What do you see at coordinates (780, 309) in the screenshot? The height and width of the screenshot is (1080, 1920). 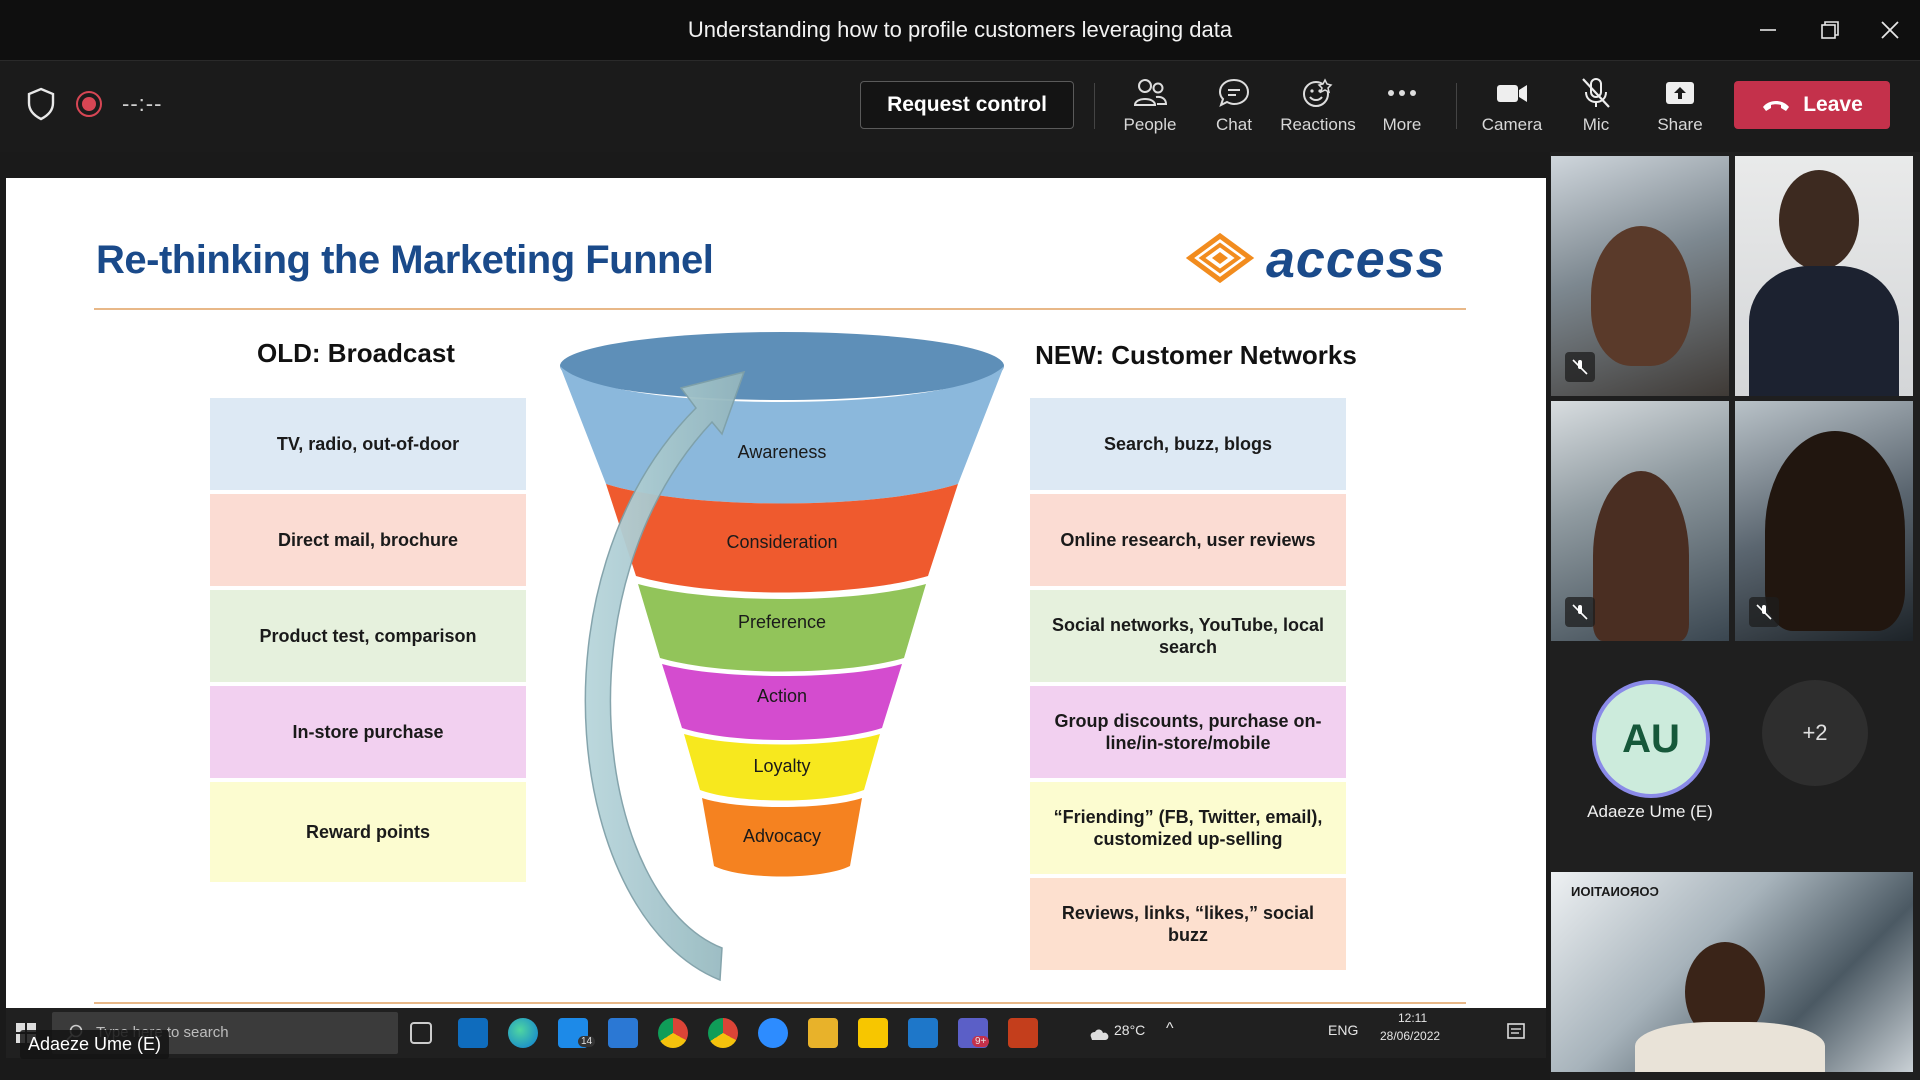 I see `title-divider` at bounding box center [780, 309].